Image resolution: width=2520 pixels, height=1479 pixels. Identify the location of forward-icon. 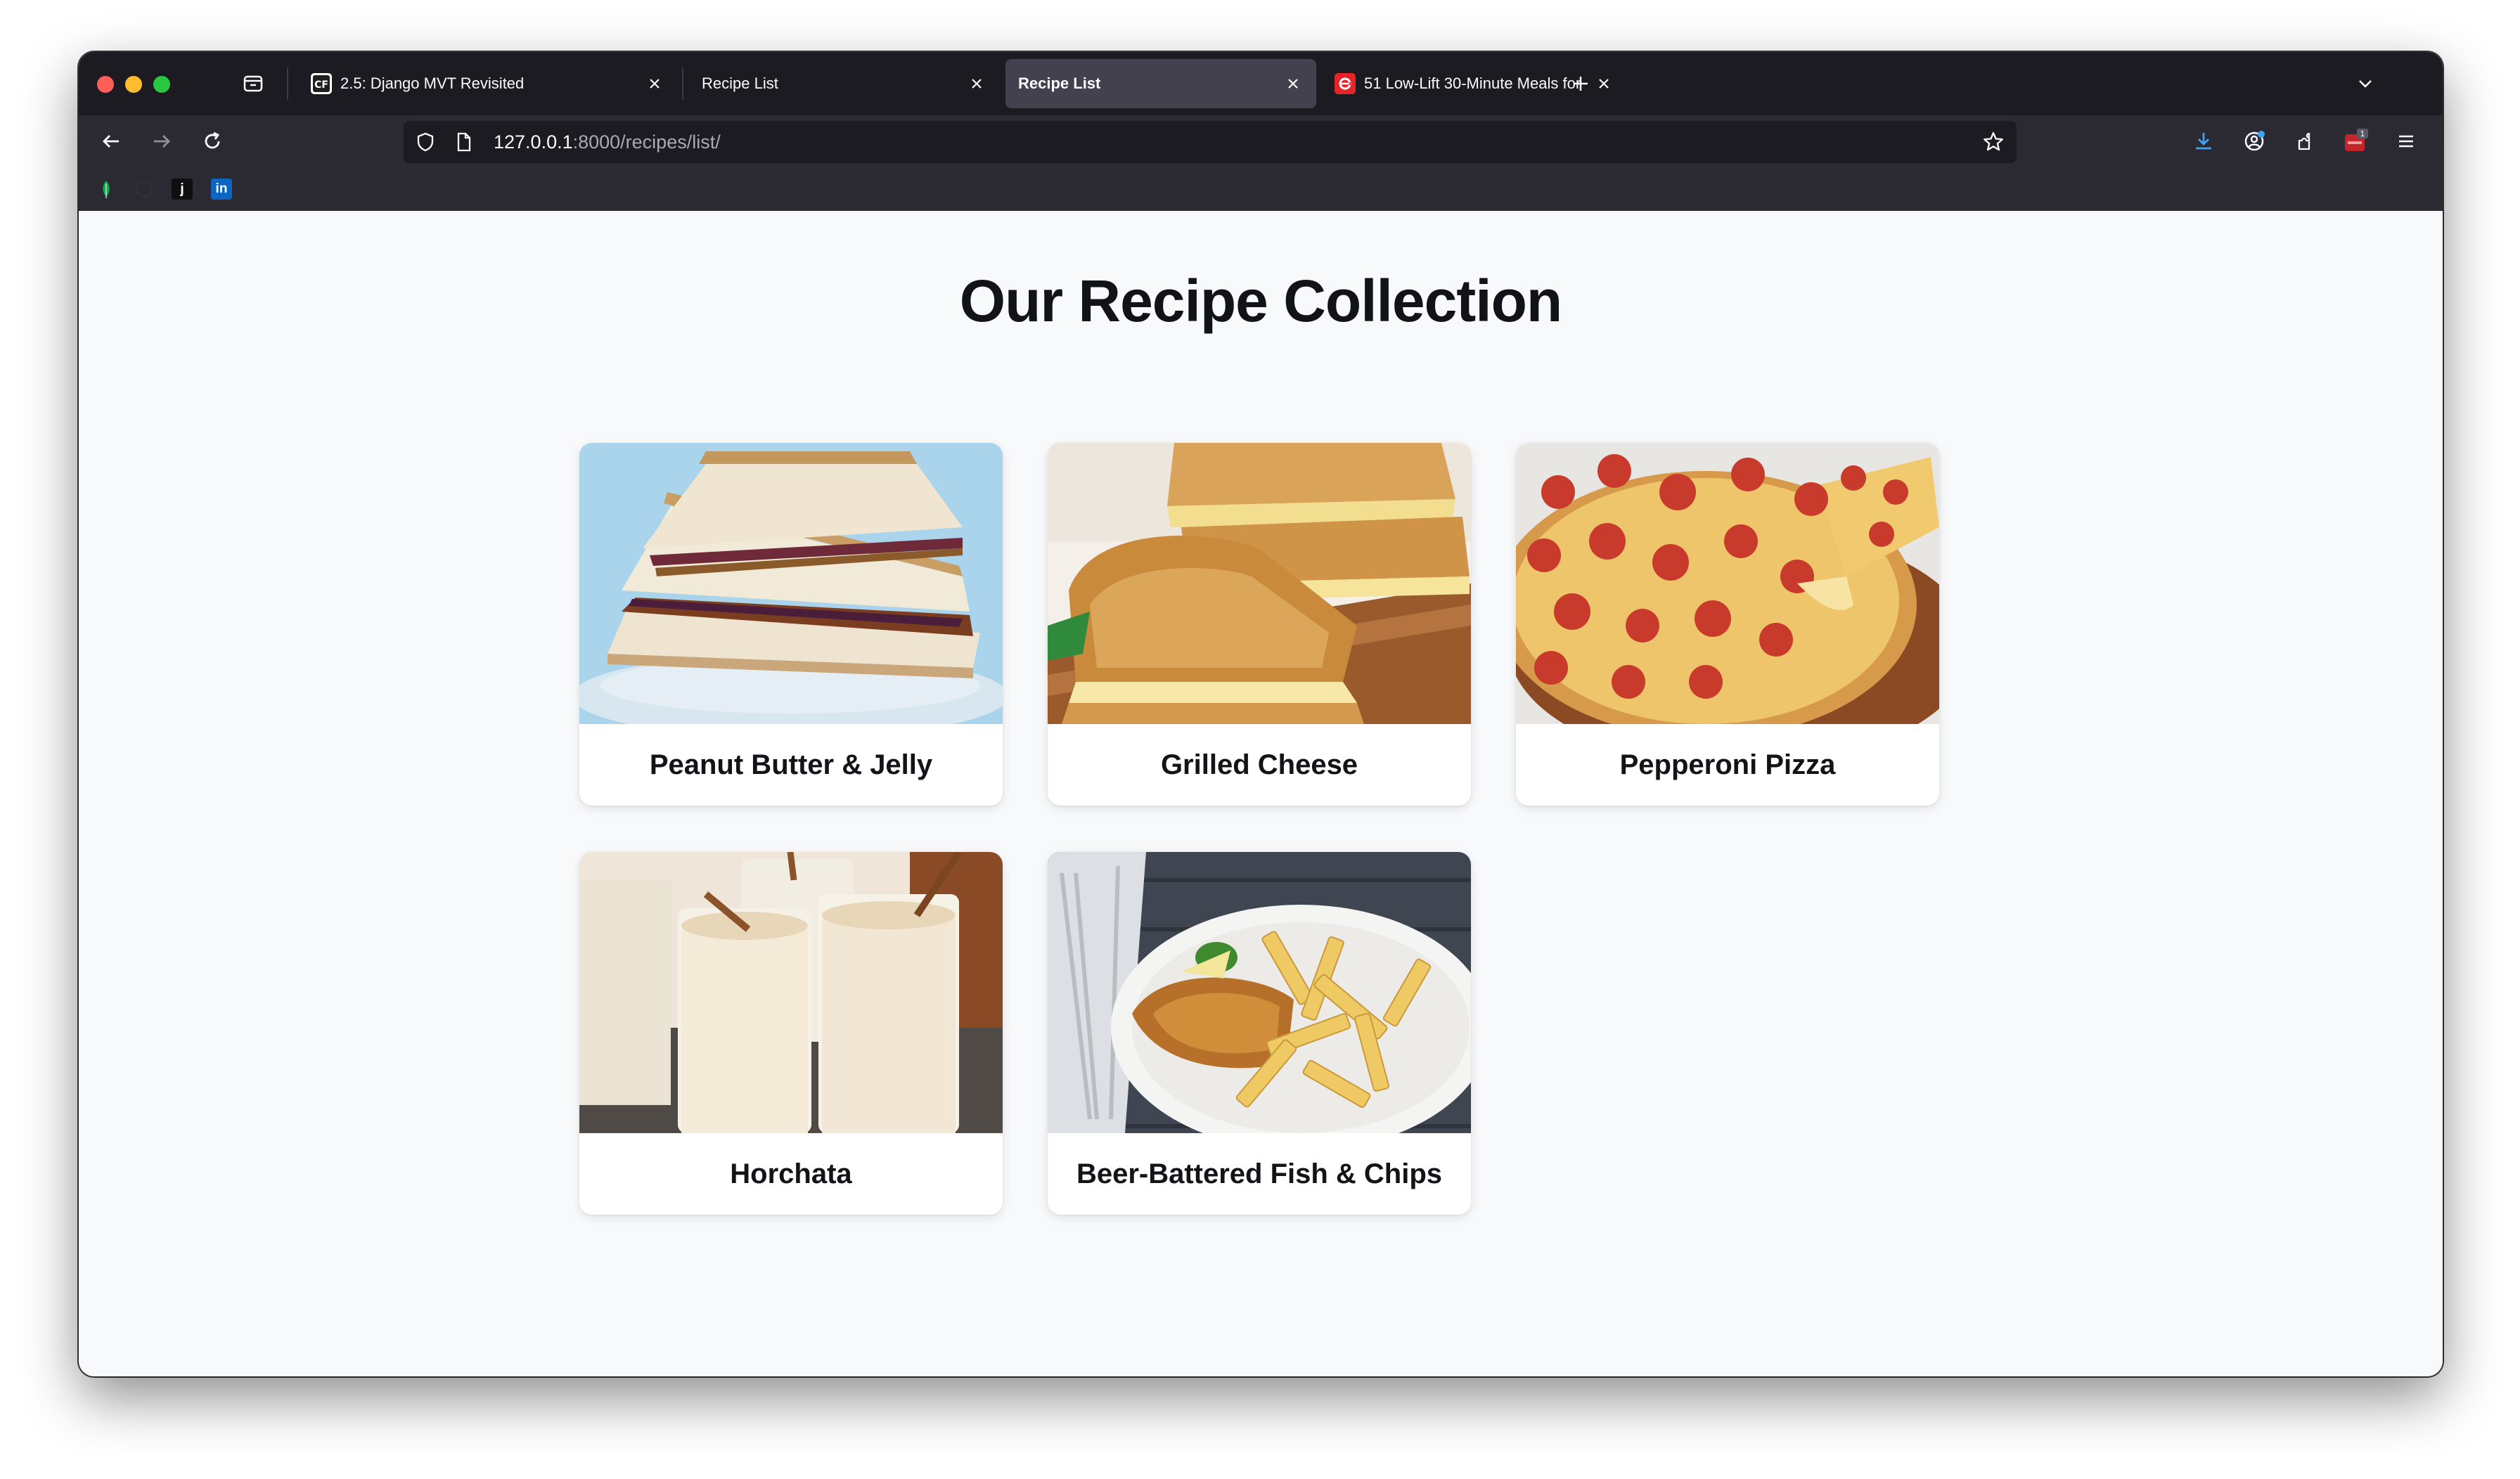
(162, 141).